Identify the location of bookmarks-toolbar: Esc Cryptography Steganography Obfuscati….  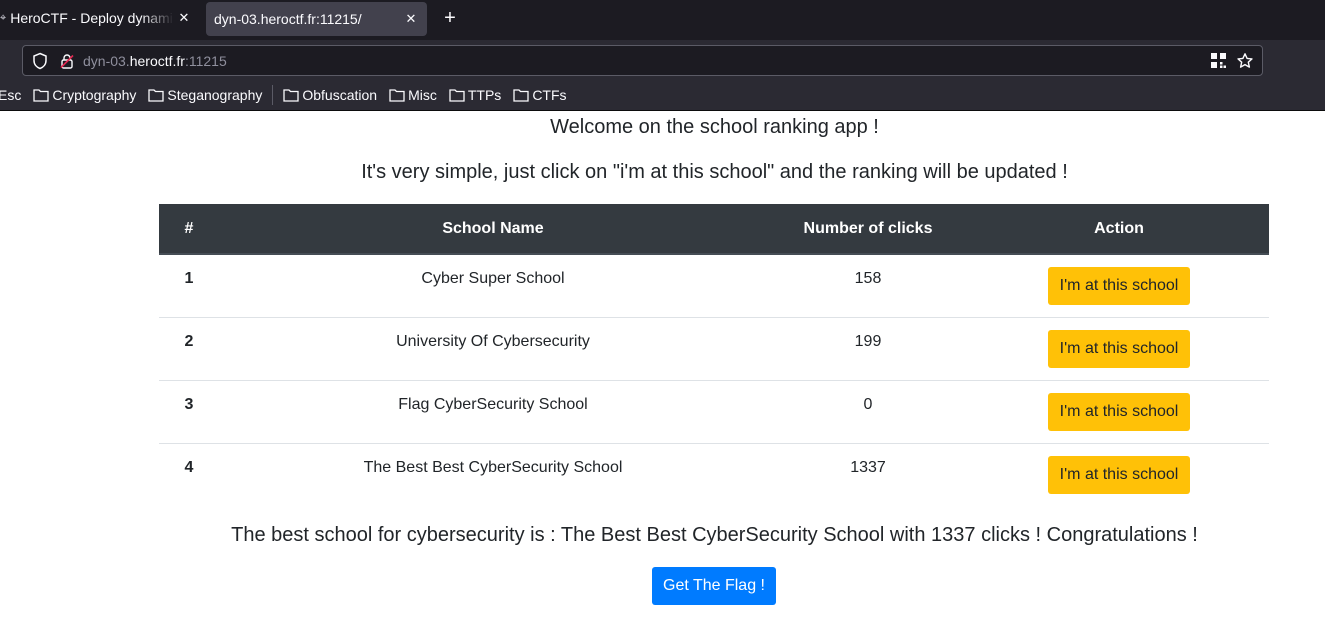
(662, 95).